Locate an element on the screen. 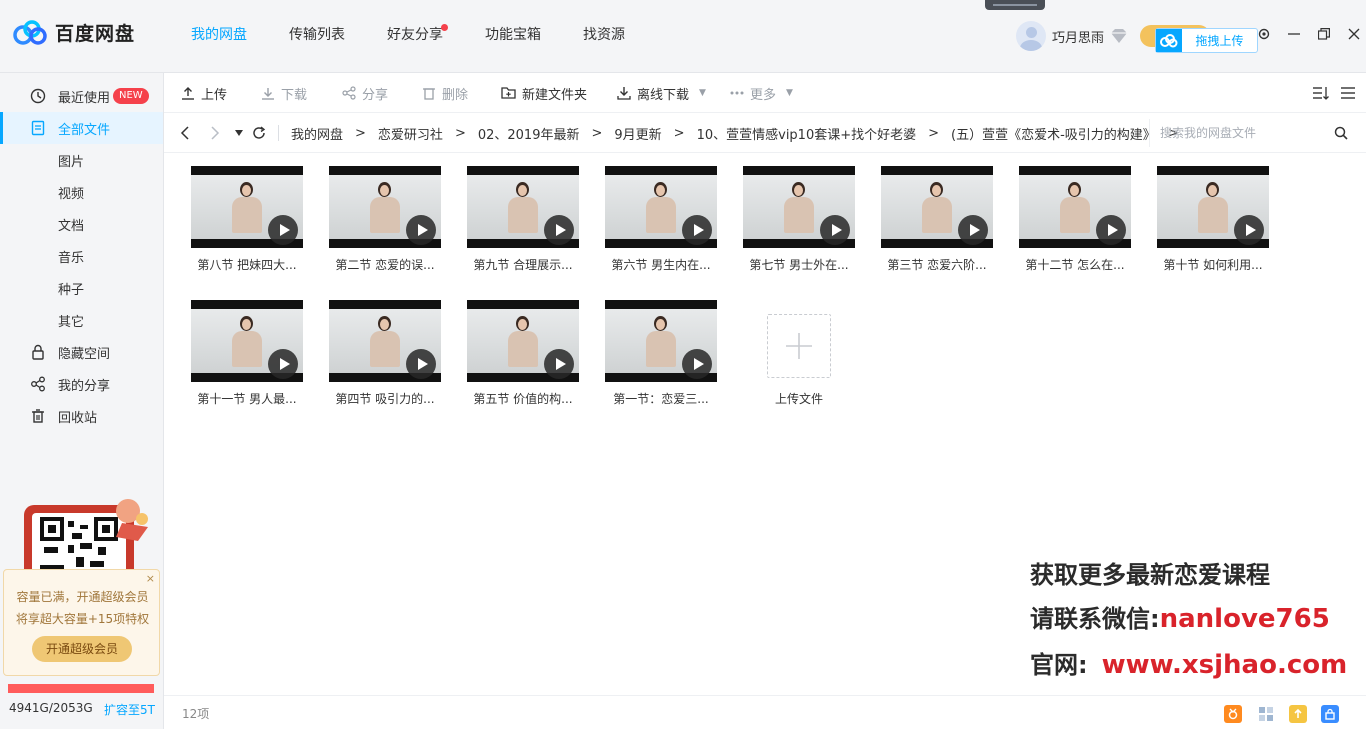 The height and width of the screenshot is (729, 1366). sidebar-item-recycle-bin: 回收站 is located at coordinates (81, 416).